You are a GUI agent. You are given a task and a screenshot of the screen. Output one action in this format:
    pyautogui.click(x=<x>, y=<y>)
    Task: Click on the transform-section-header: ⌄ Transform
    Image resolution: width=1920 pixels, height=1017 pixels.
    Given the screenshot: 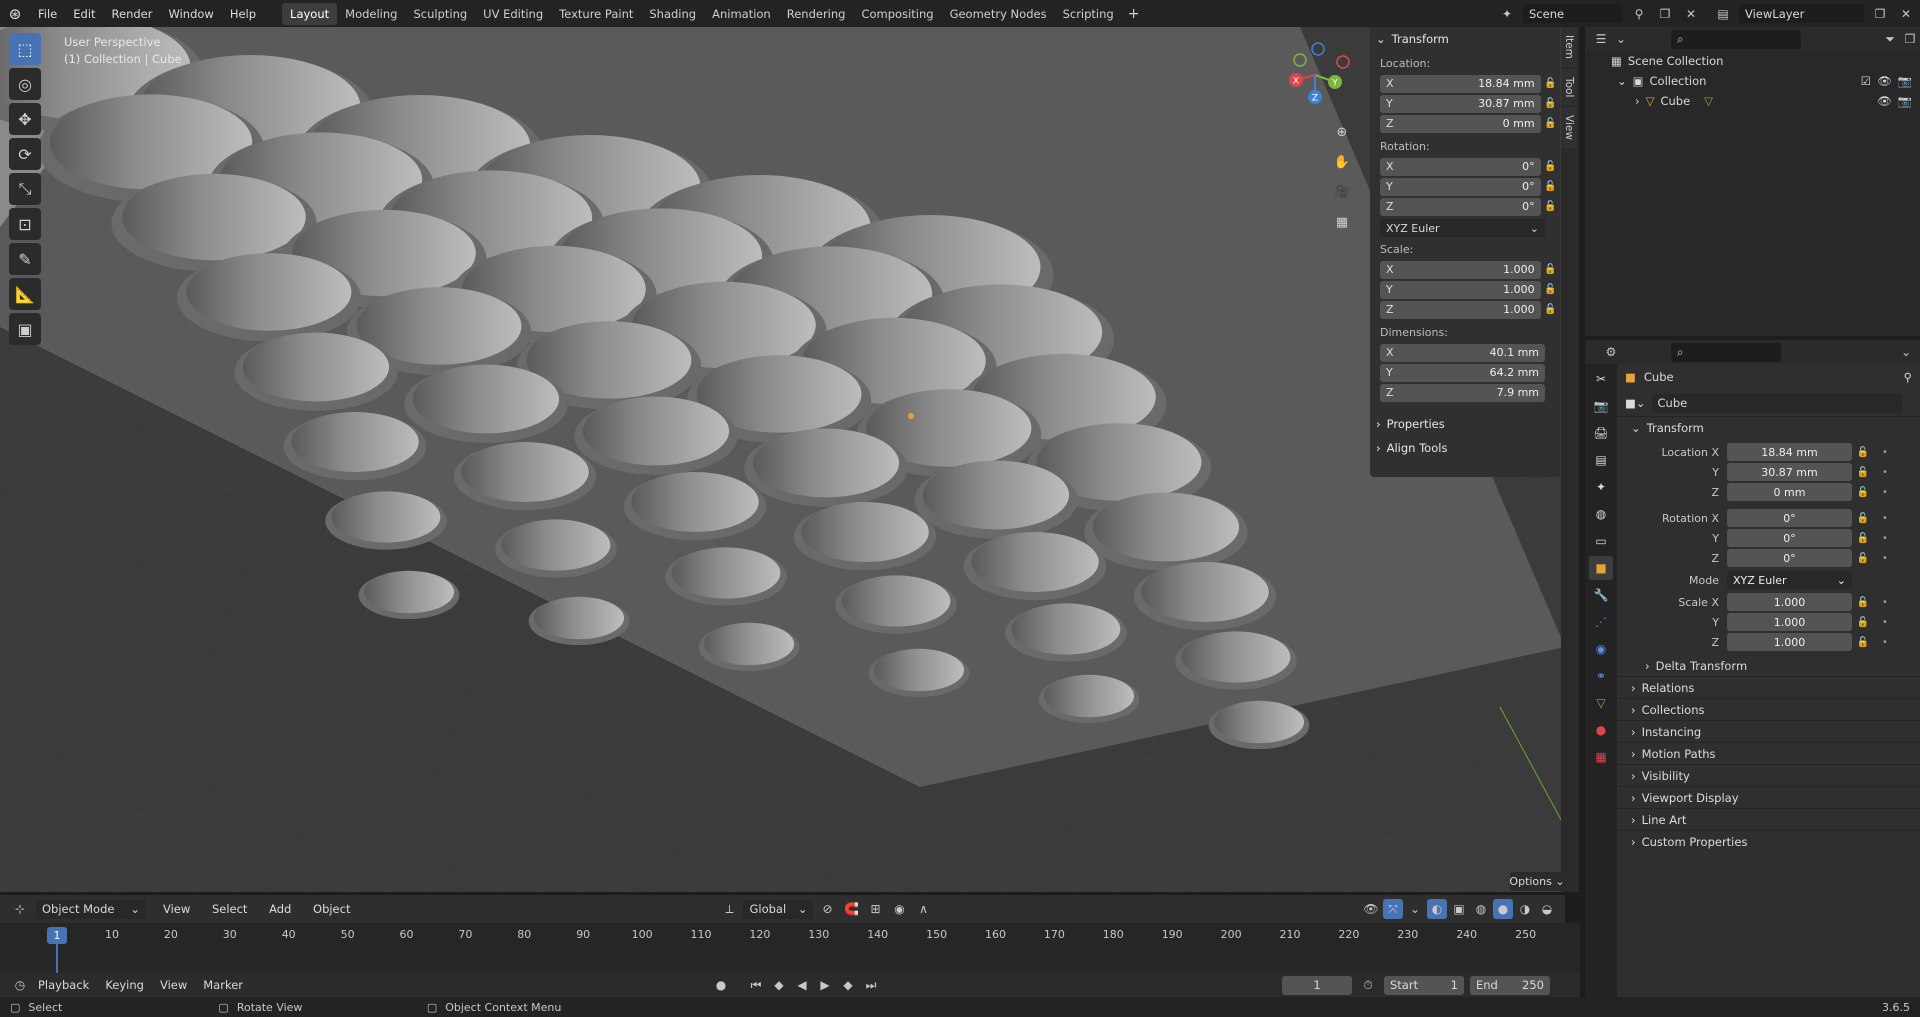 What is the action you would take?
    pyautogui.click(x=1768, y=427)
    